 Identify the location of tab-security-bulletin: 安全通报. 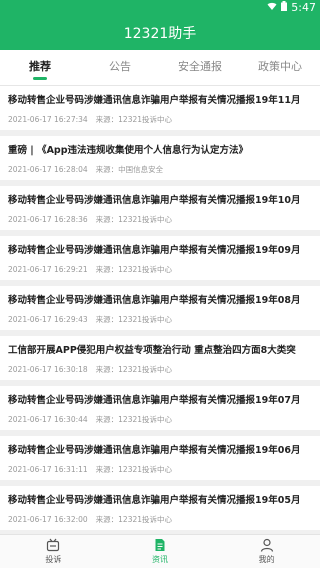
(200, 67).